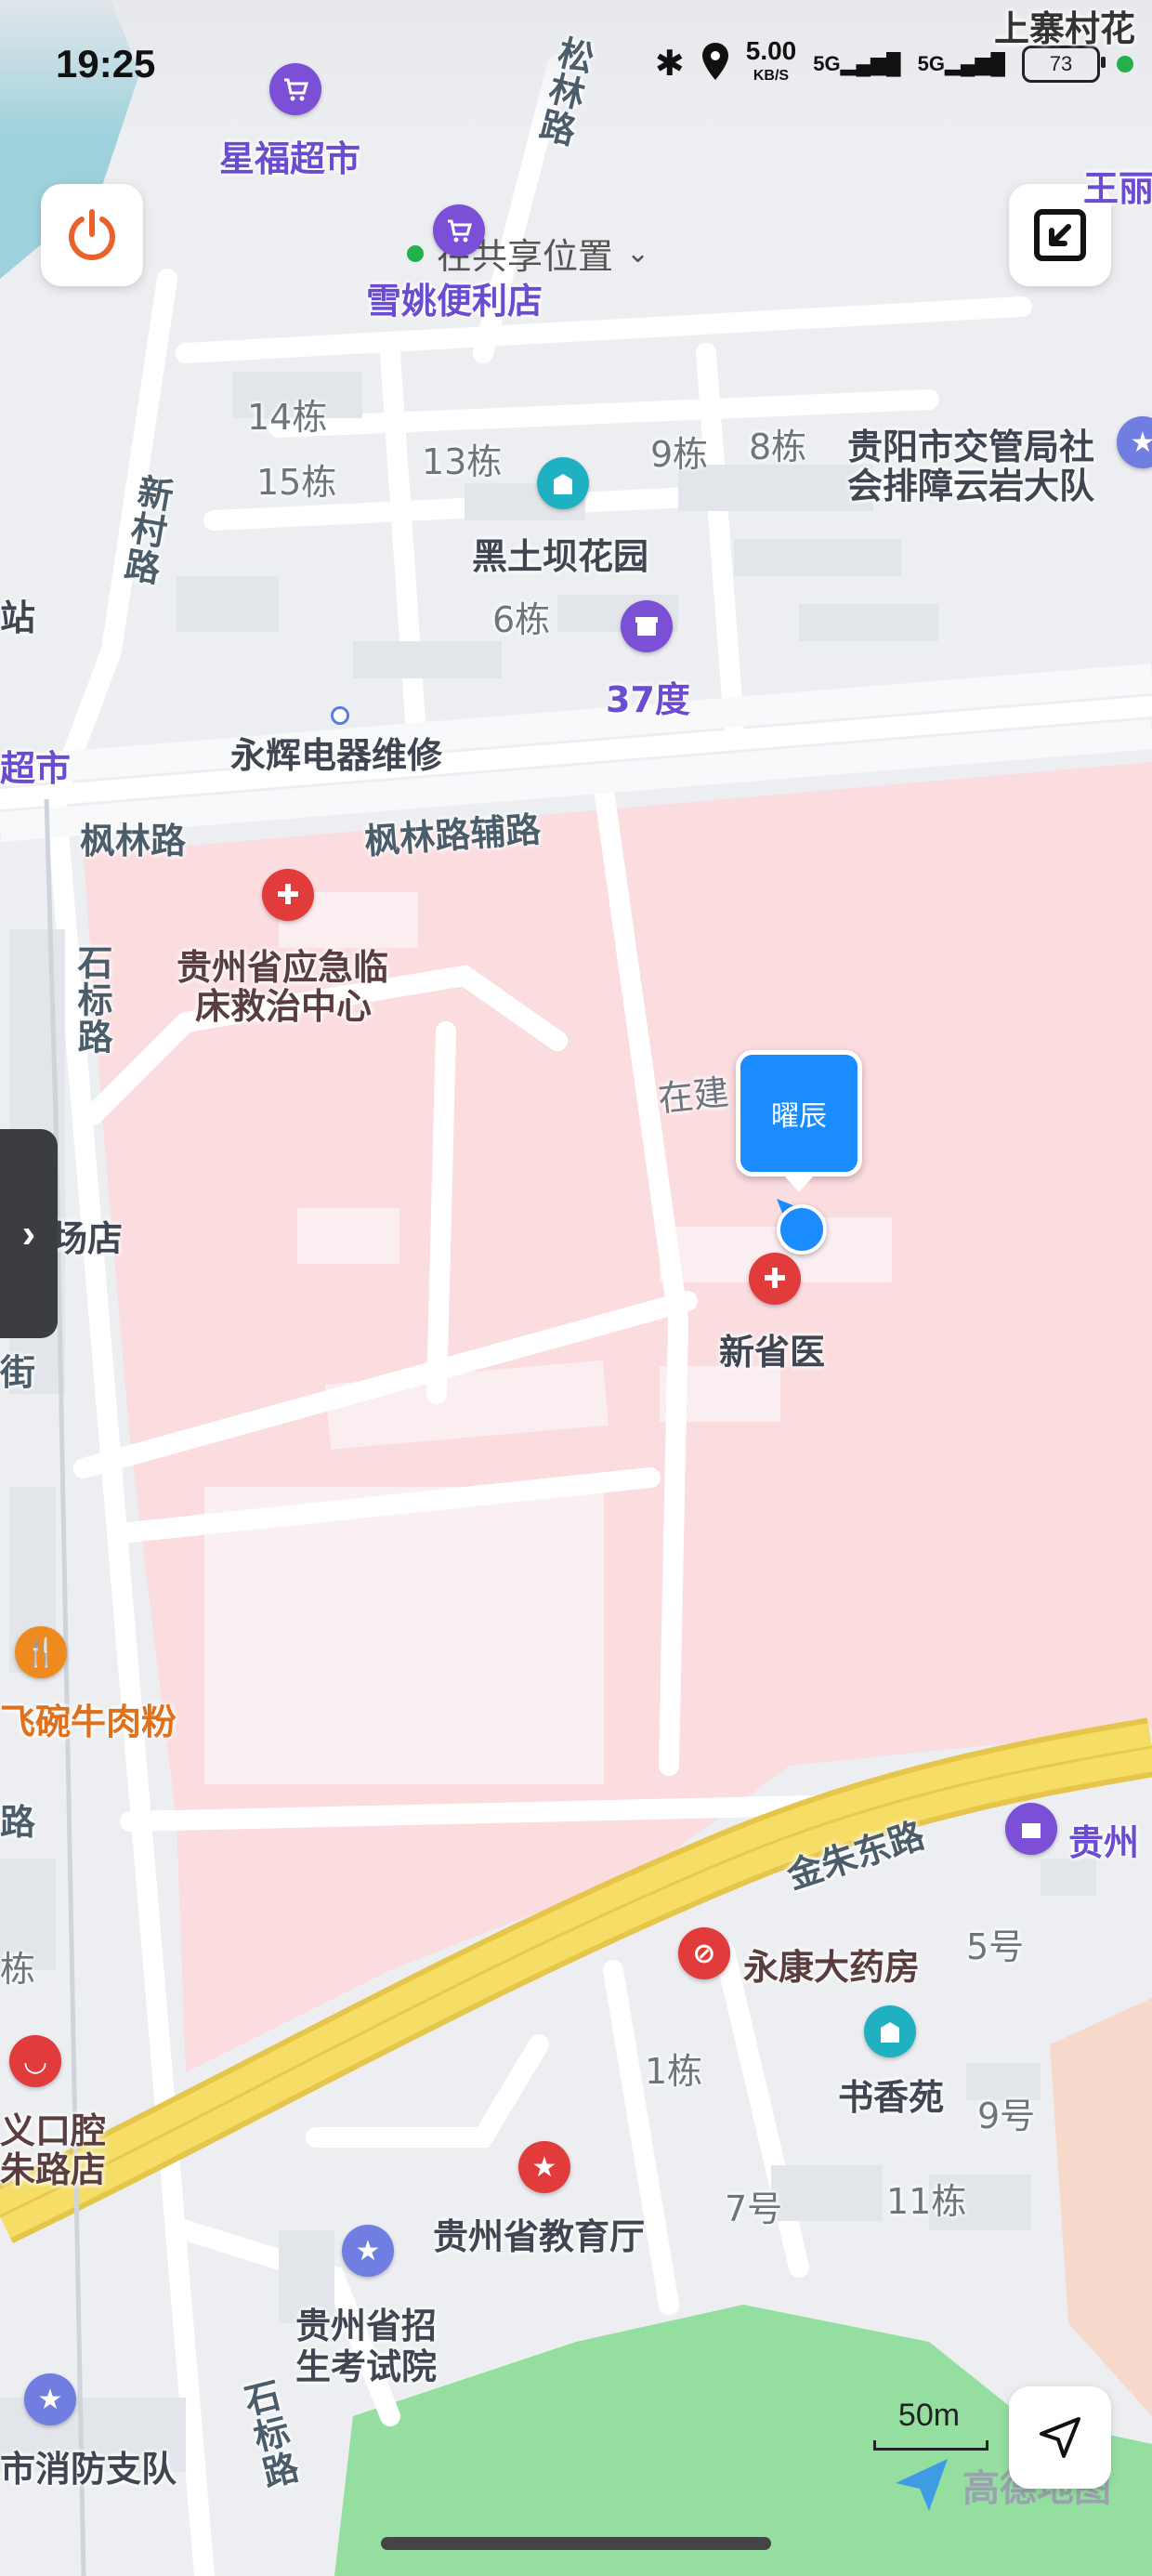  What do you see at coordinates (563, 483) in the screenshot?
I see `residential-icon` at bounding box center [563, 483].